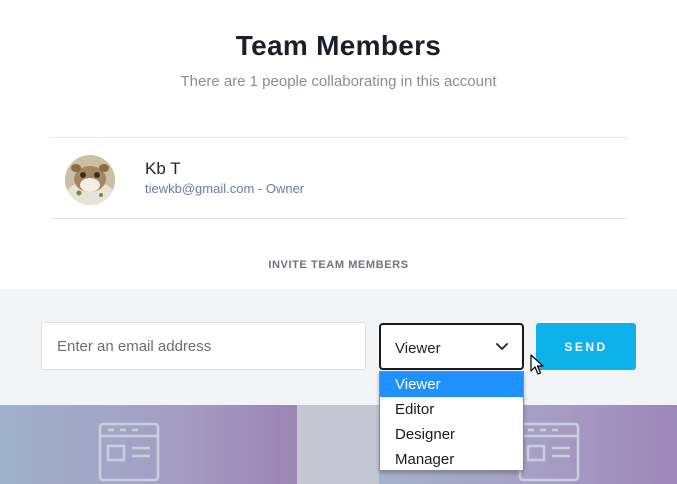  I want to click on avatar, so click(90, 180).